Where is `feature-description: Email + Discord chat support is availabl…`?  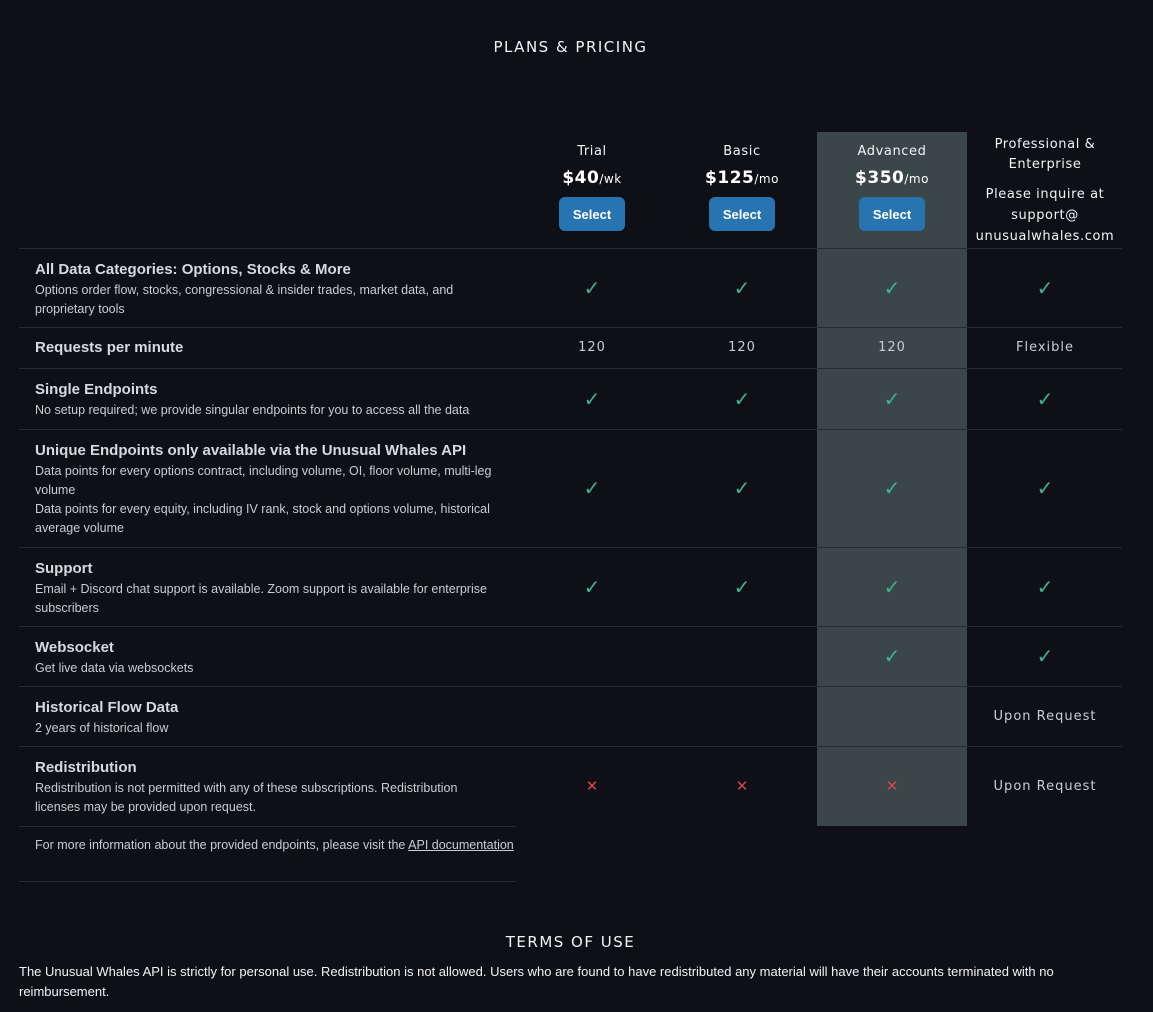 feature-description: Email + Discord chat support is availabl… is located at coordinates (261, 598).